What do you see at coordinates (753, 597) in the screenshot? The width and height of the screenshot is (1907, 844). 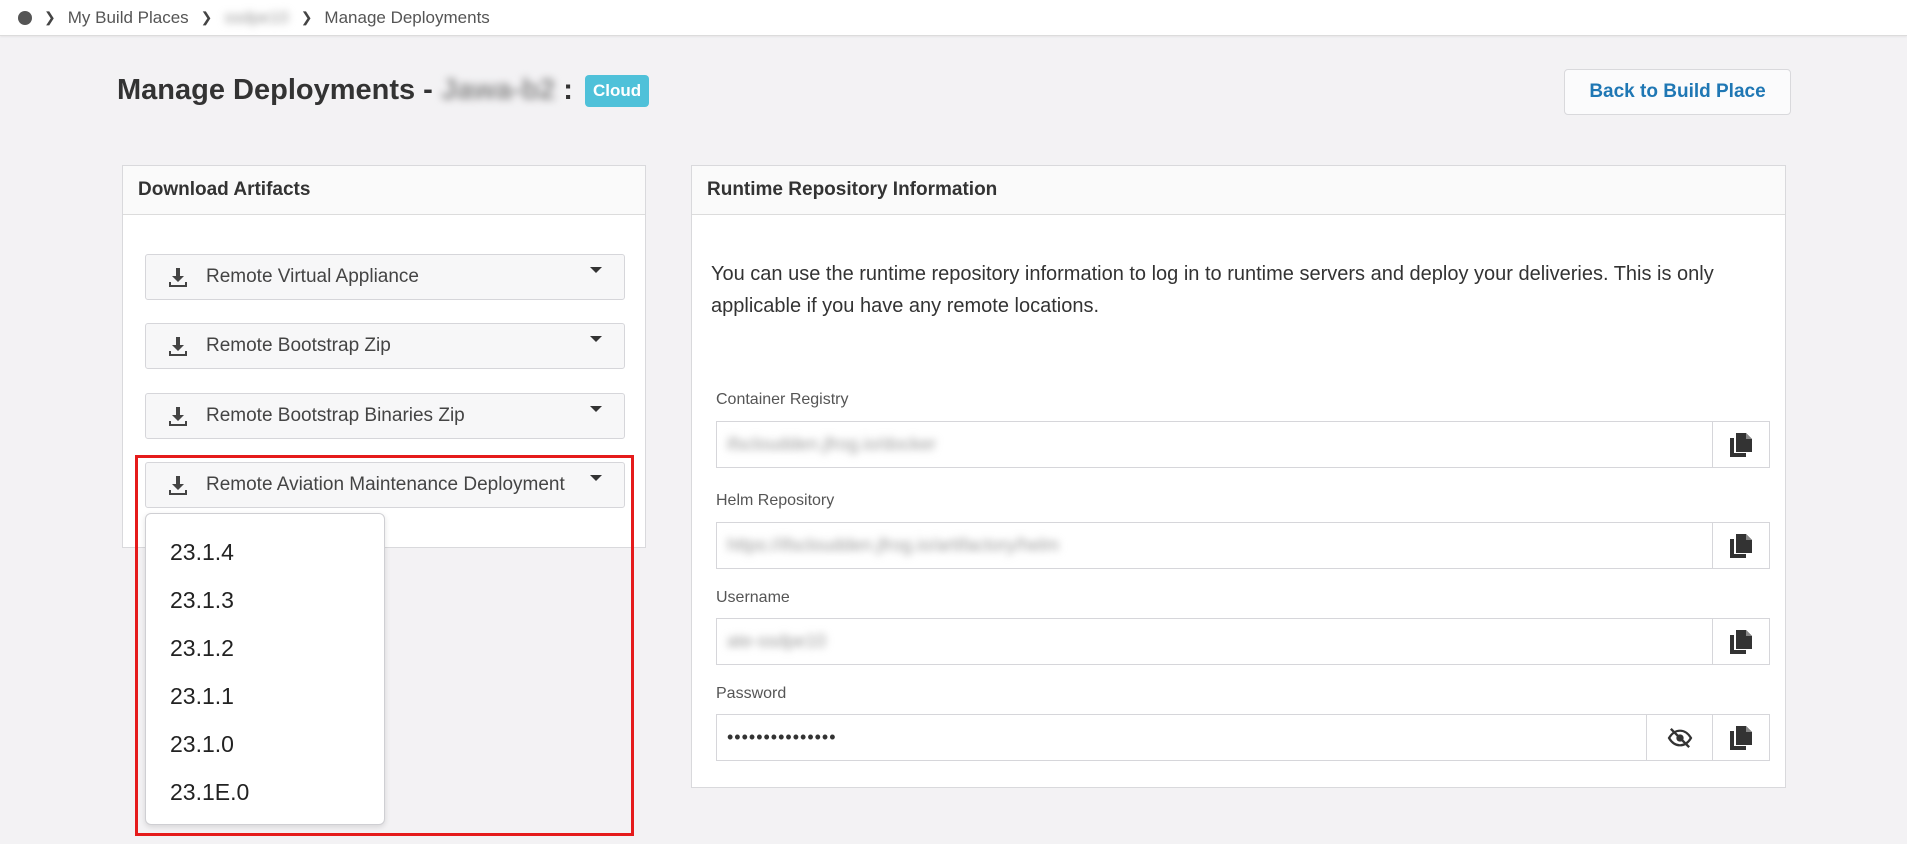 I see `username-label: Username` at bounding box center [753, 597].